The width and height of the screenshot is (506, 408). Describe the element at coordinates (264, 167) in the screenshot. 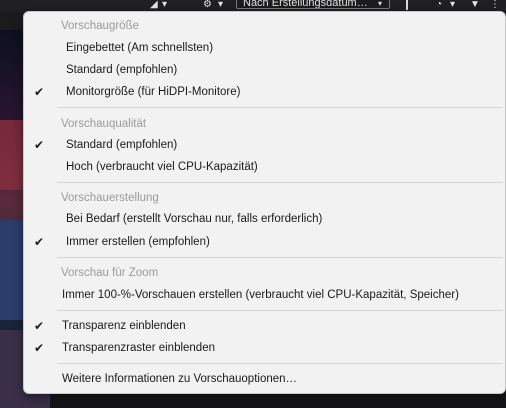

I see `menu-item-quality-high: Hoch (verbraucht viel CPU-Kapazität)` at that location.